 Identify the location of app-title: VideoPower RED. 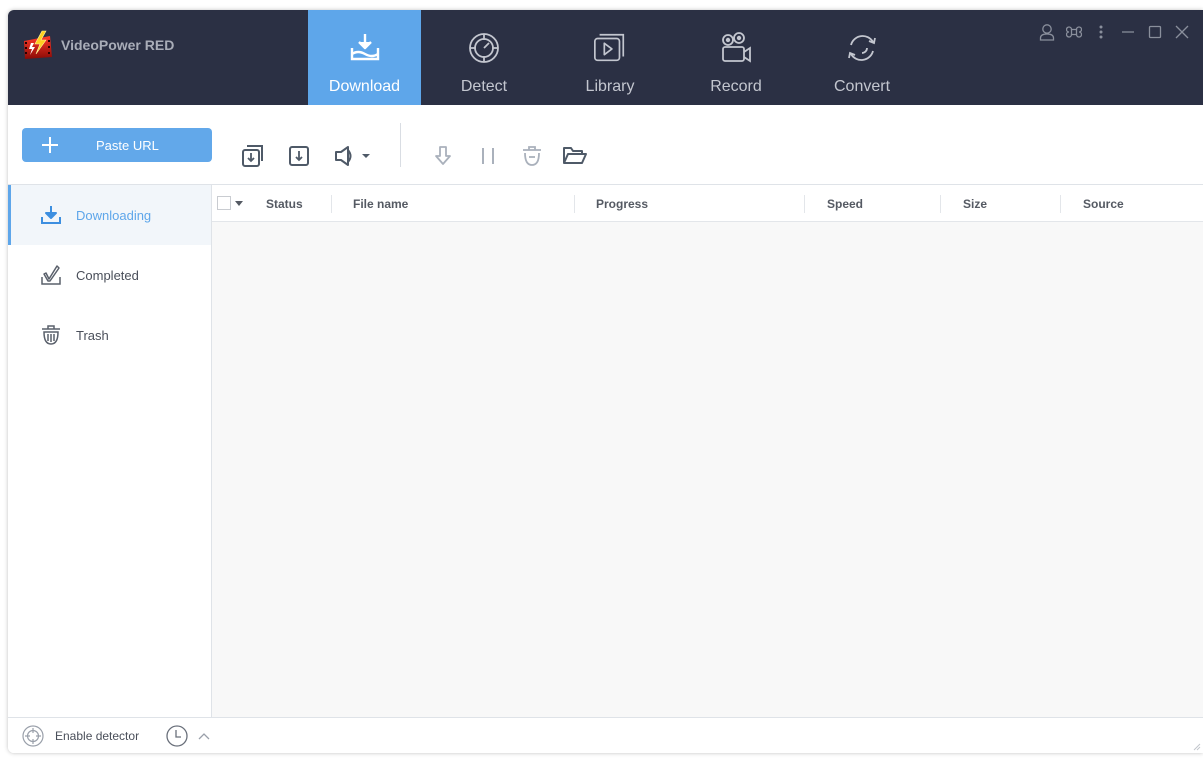
(118, 45).